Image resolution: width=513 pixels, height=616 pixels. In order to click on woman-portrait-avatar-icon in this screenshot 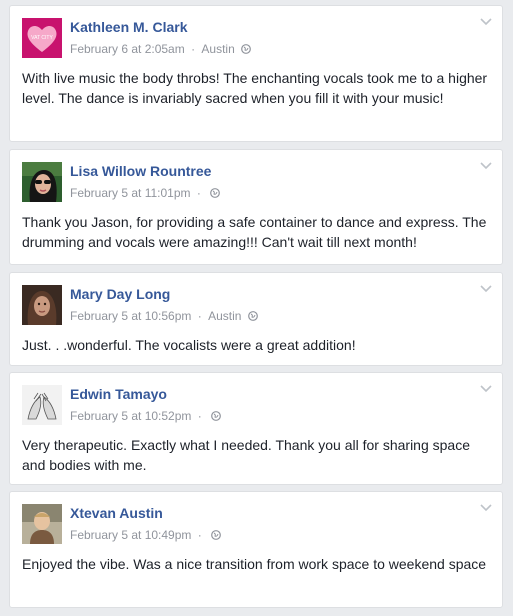, I will do `click(42, 305)`.